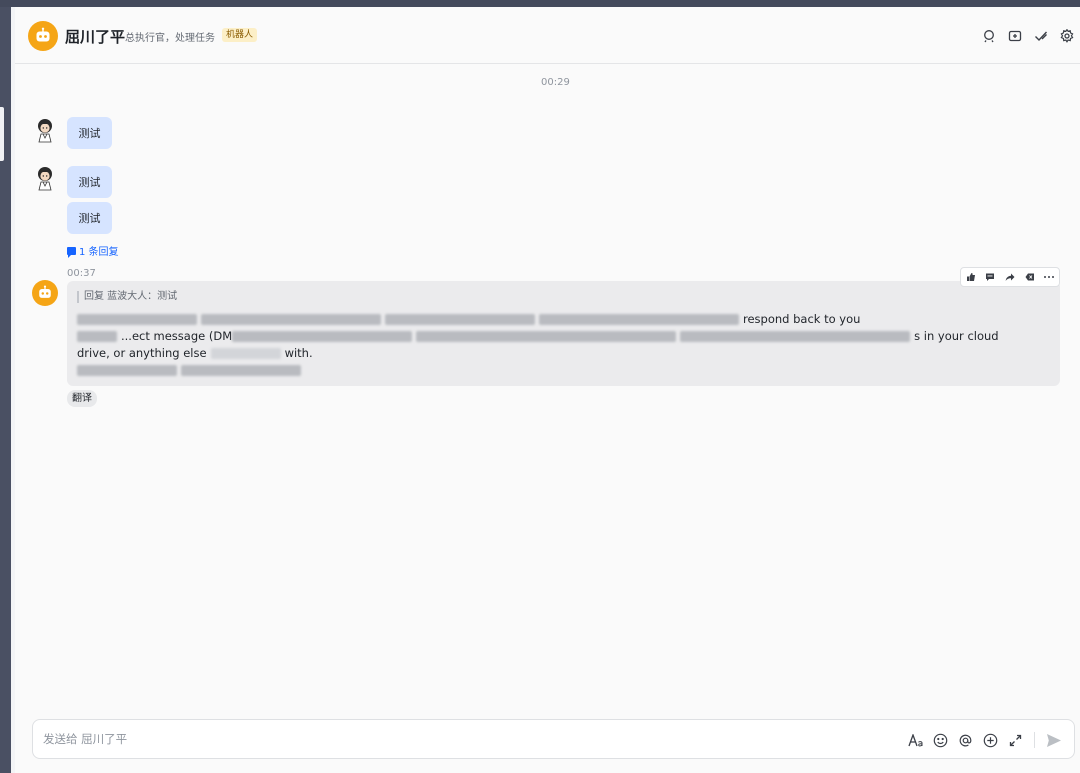 Image resolution: width=1080 pixels, height=773 pixels. I want to click on message-line: respond back to you, so click(564, 319).